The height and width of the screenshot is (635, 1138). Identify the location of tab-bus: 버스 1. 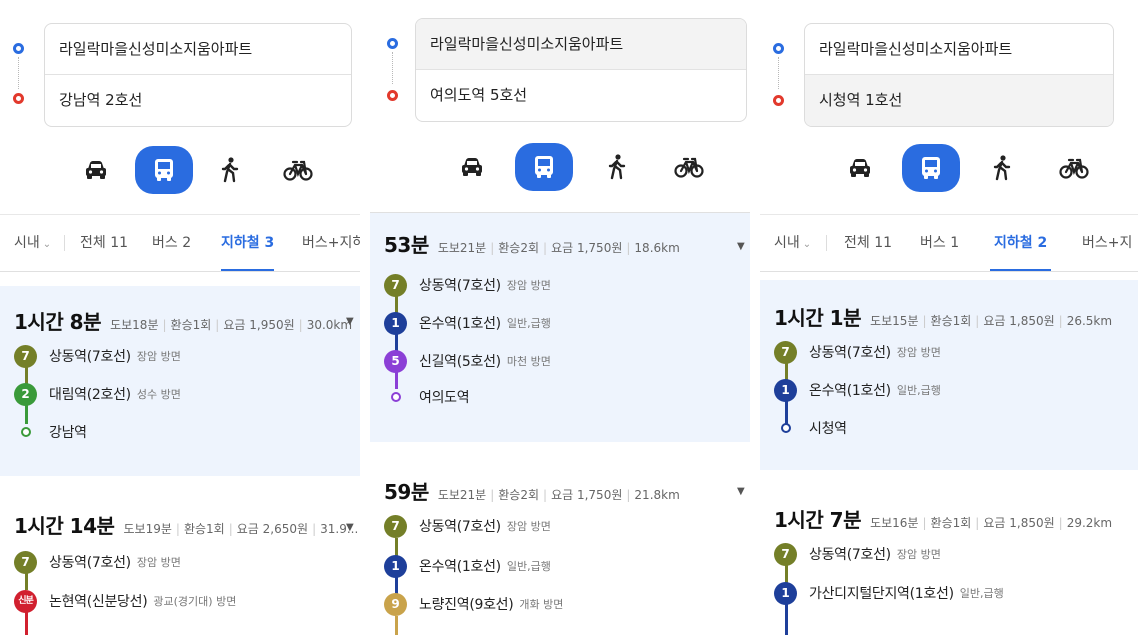
(939, 243).